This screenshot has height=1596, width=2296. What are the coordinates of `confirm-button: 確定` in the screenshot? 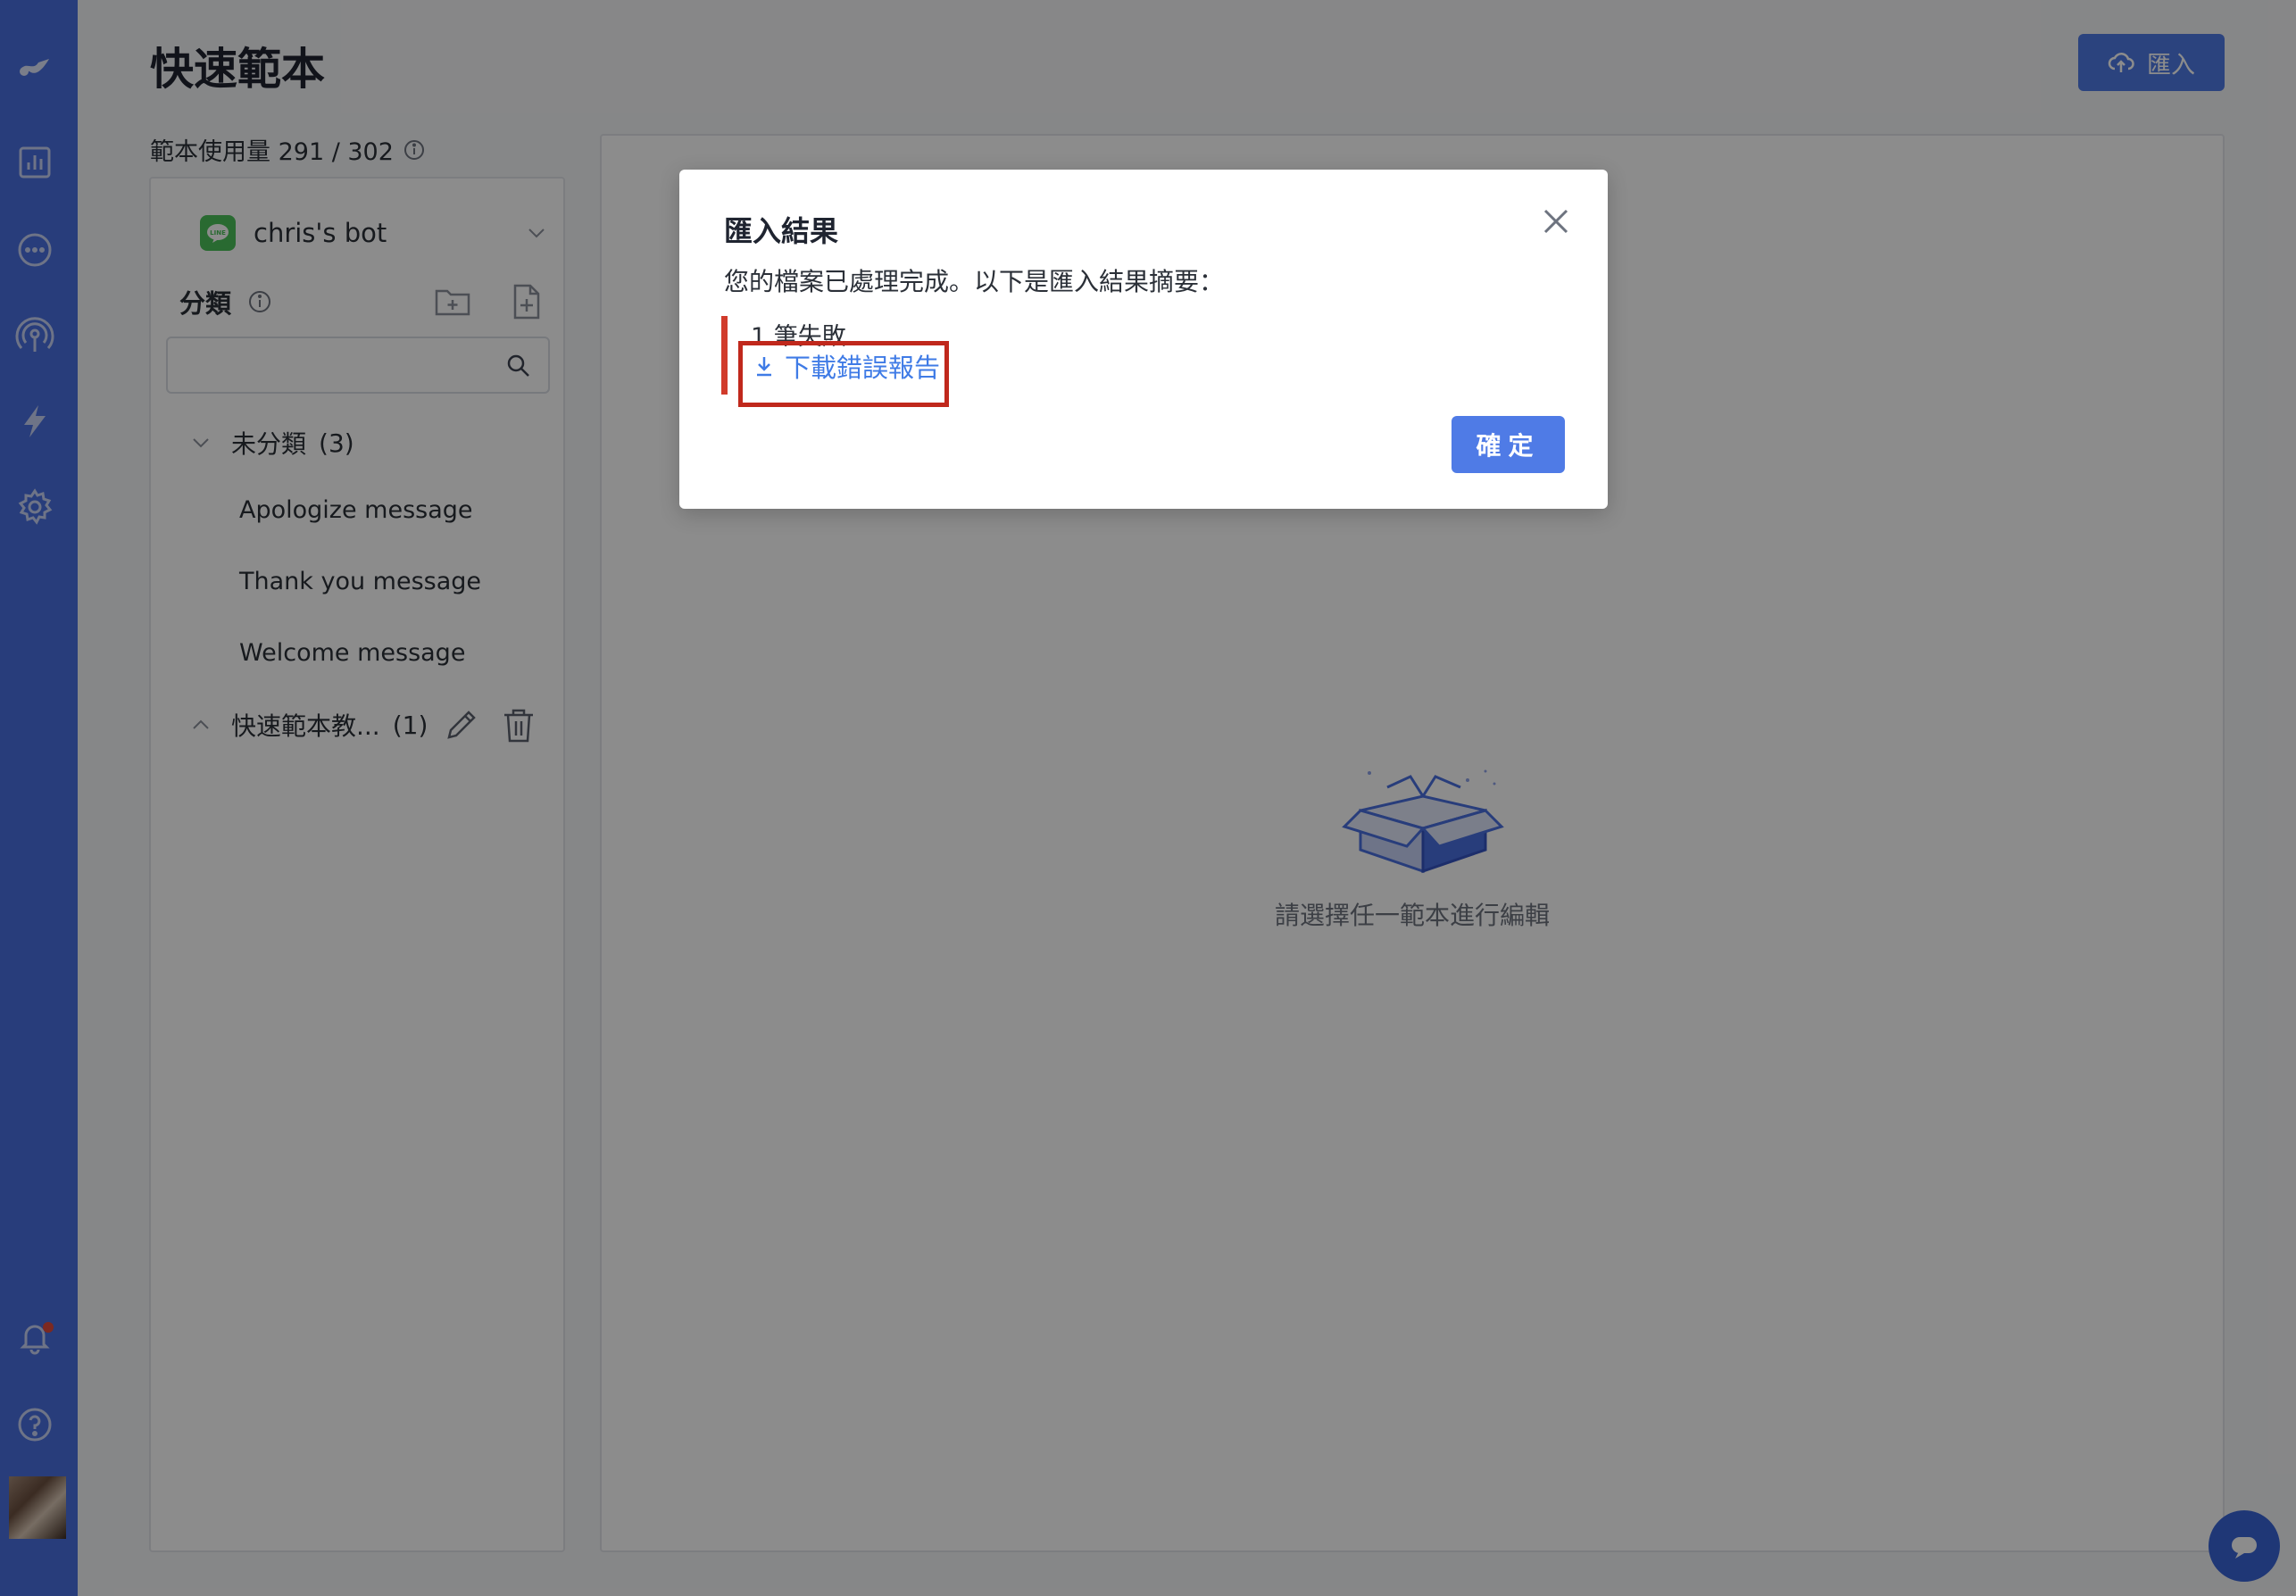 It's located at (1508, 444).